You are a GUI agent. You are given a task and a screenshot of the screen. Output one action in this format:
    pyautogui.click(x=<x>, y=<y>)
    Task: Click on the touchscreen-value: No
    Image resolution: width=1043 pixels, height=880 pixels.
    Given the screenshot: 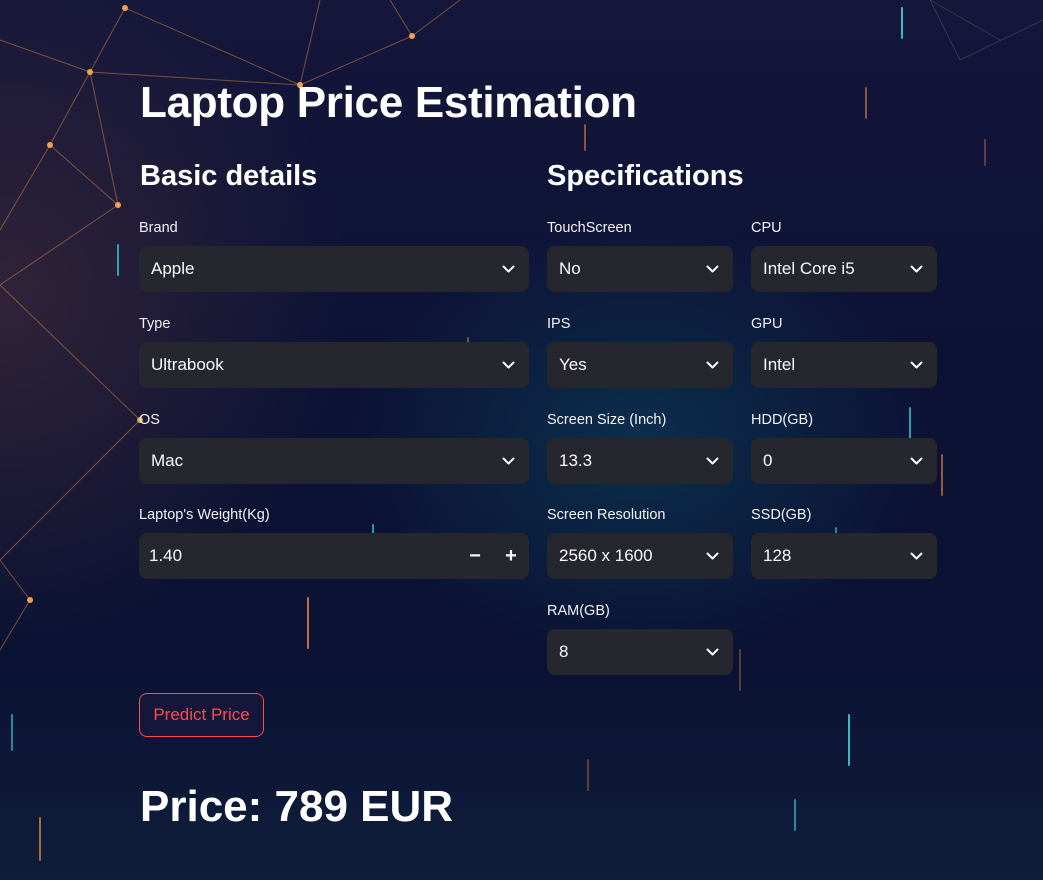 What is the action you would take?
    pyautogui.click(x=570, y=268)
    